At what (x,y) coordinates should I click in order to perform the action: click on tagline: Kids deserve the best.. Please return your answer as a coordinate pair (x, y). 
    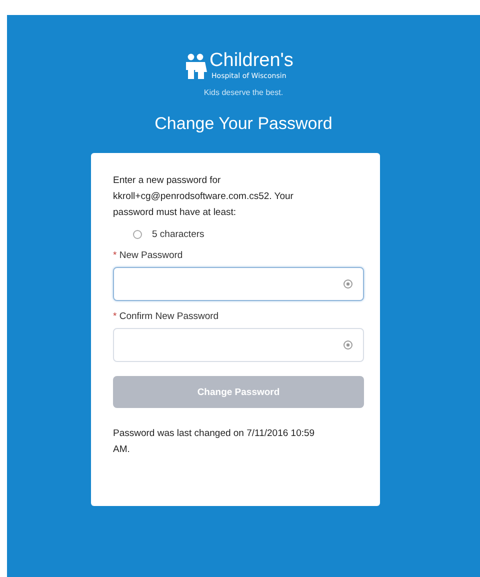
    Looking at the image, I should click on (244, 92).